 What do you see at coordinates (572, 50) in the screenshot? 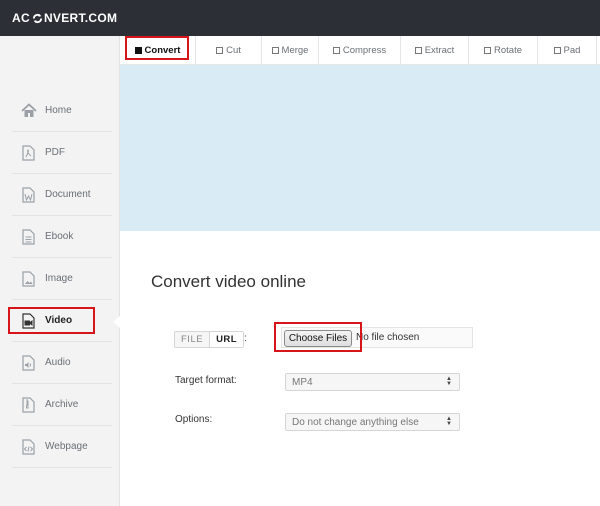
I see `tab-label: Pad` at bounding box center [572, 50].